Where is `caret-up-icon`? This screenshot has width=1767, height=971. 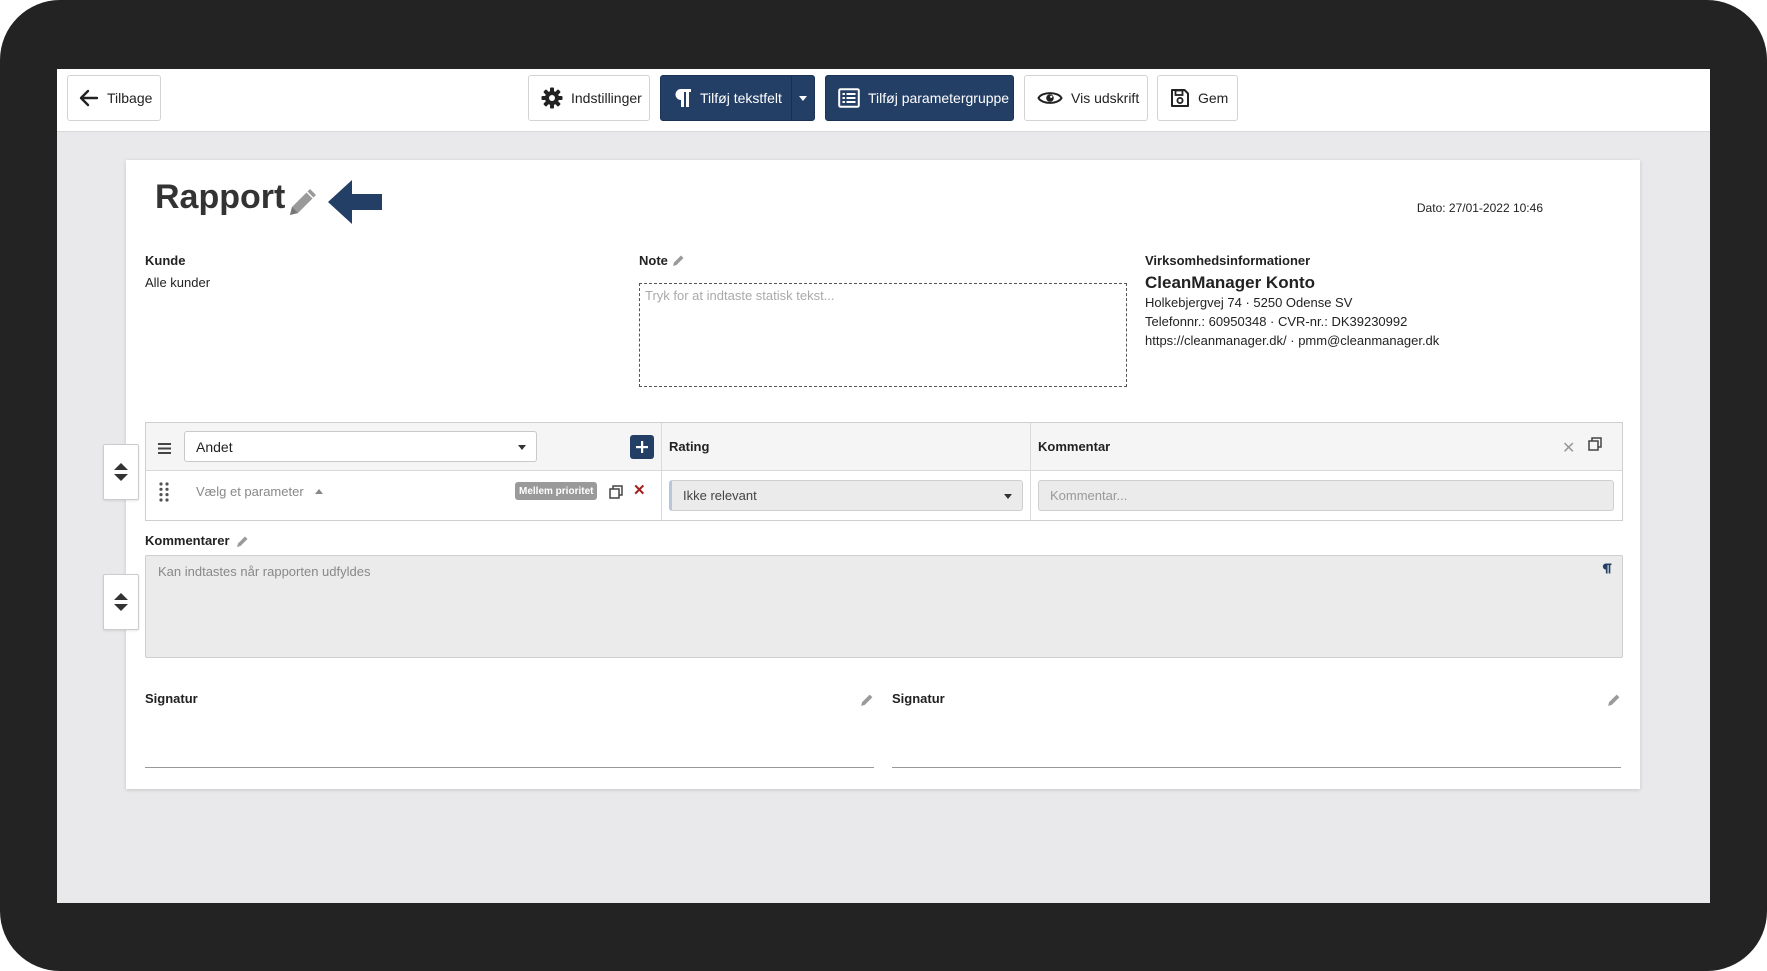 caret-up-icon is located at coordinates (319, 491).